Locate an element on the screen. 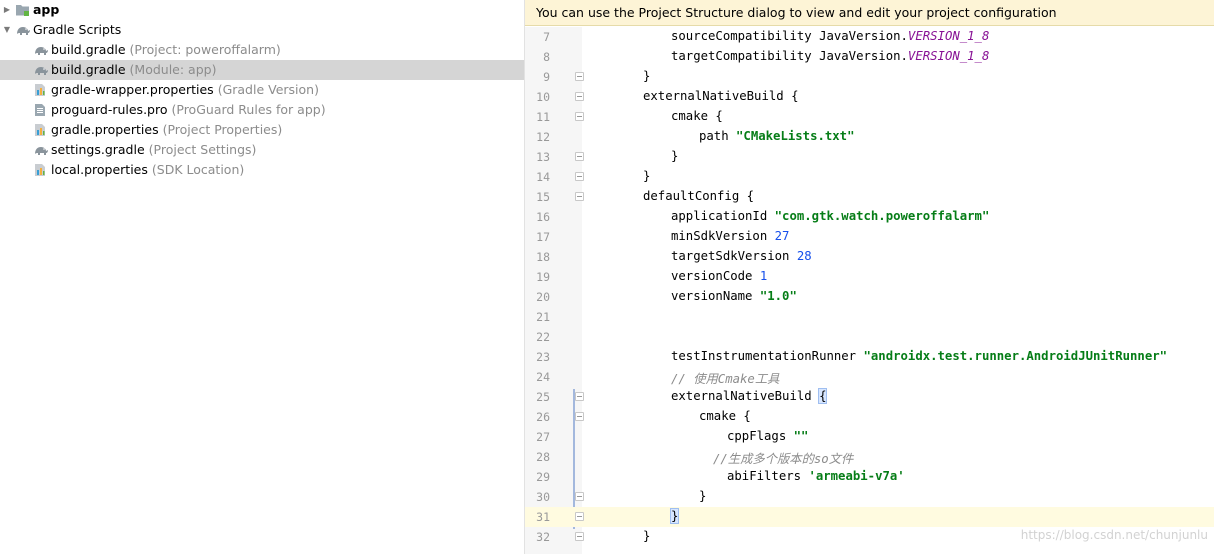 The image size is (1214, 554). tree-item: build.gradle (Project: poweroffalarm) is located at coordinates (262, 50).